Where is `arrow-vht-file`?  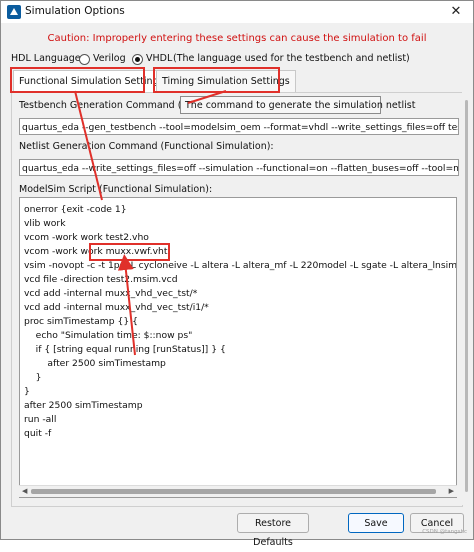
arrow-vht-file is located at coordinates (126, 305).